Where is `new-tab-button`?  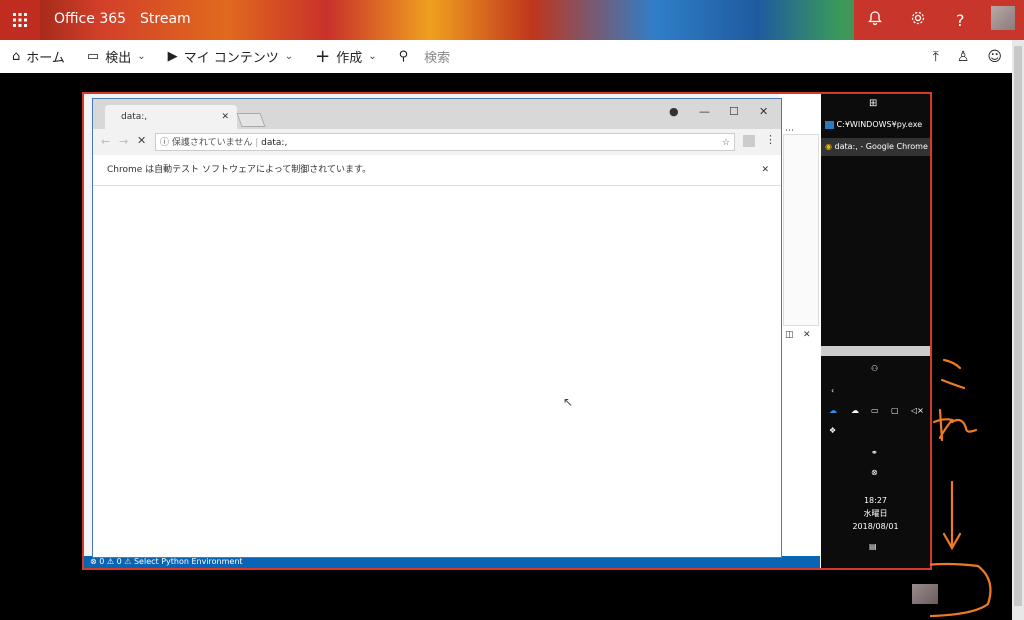
new-tab-button is located at coordinates (251, 120).